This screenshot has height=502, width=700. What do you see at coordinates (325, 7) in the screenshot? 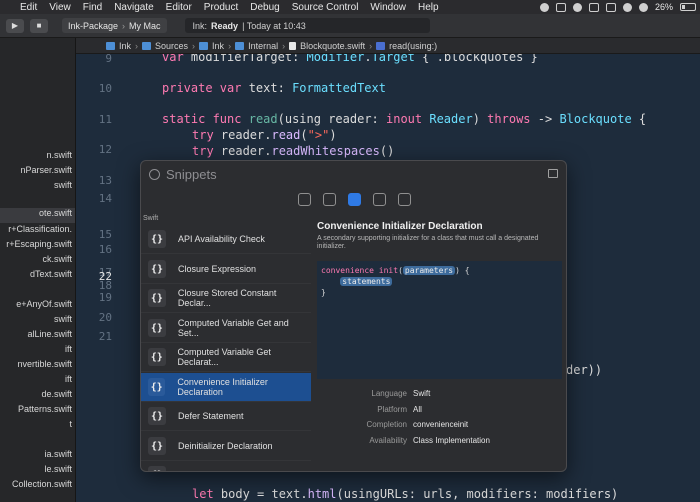
I see `menu-source-control: Source Control` at bounding box center [325, 7].